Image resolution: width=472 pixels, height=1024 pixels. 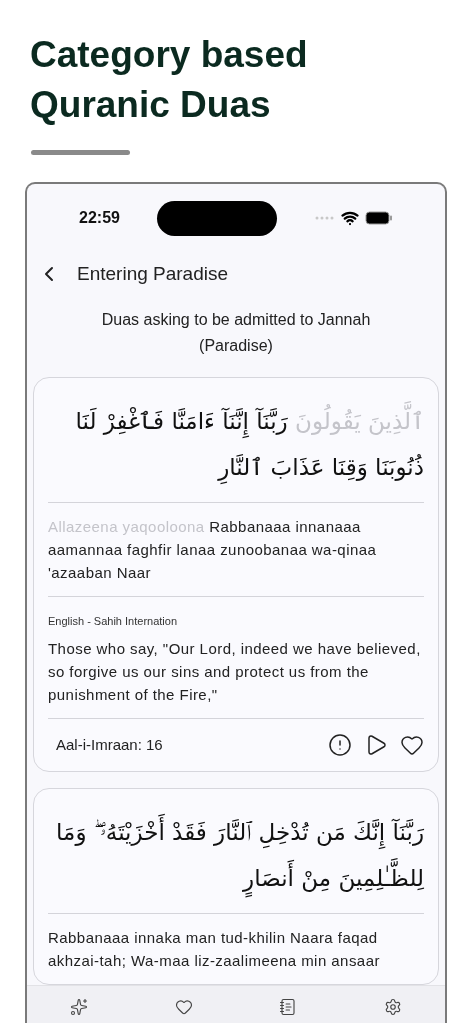 I want to click on wifi-icon, so click(x=350, y=218).